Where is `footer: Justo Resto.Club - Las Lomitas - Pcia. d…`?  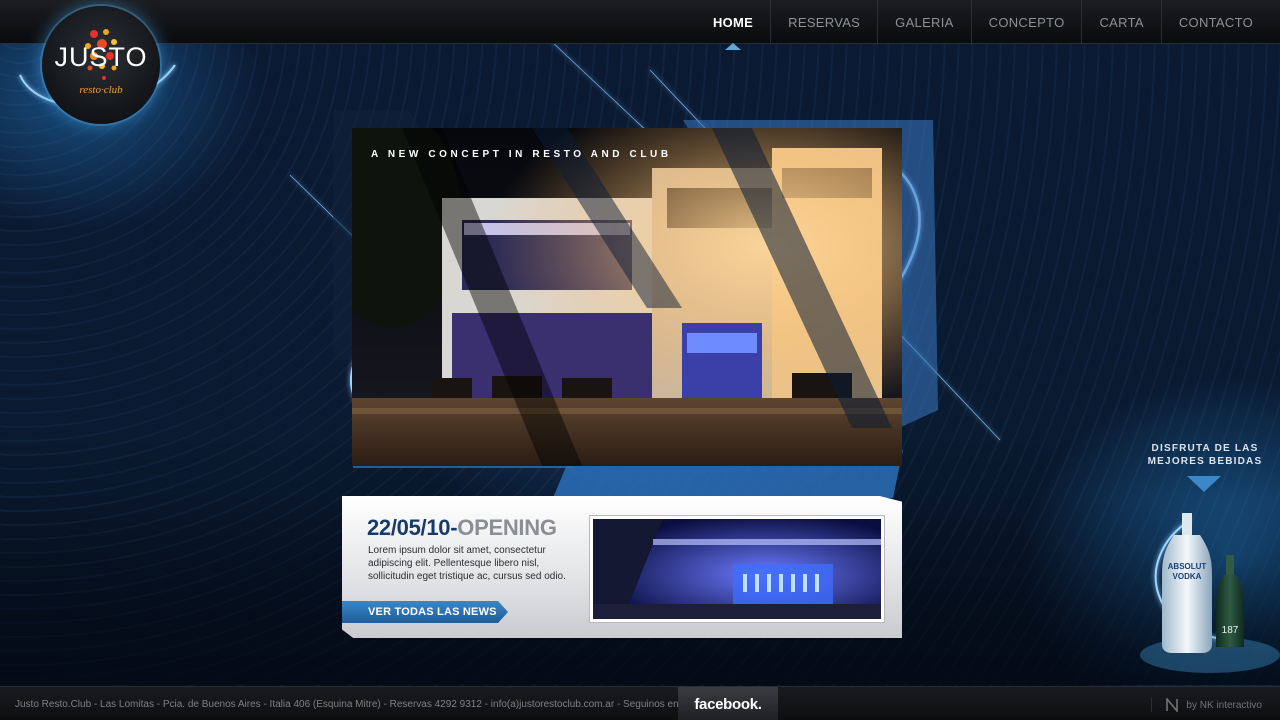
footer: Justo Resto.Club - Las Lomitas - Pcia. d… is located at coordinates (640, 703).